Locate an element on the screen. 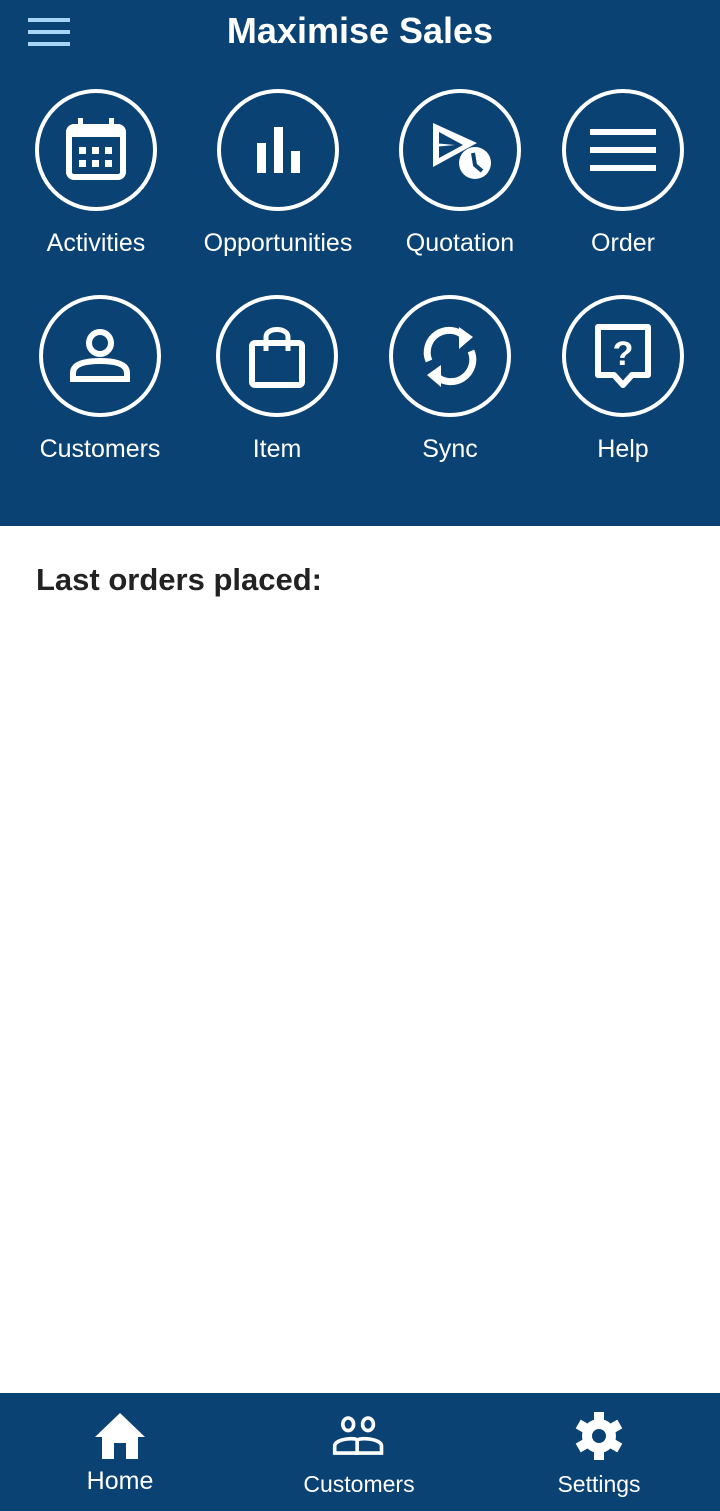 This screenshot has width=720, height=1511. bottom-nav: Home Customers Settings is located at coordinates (360, 1452).